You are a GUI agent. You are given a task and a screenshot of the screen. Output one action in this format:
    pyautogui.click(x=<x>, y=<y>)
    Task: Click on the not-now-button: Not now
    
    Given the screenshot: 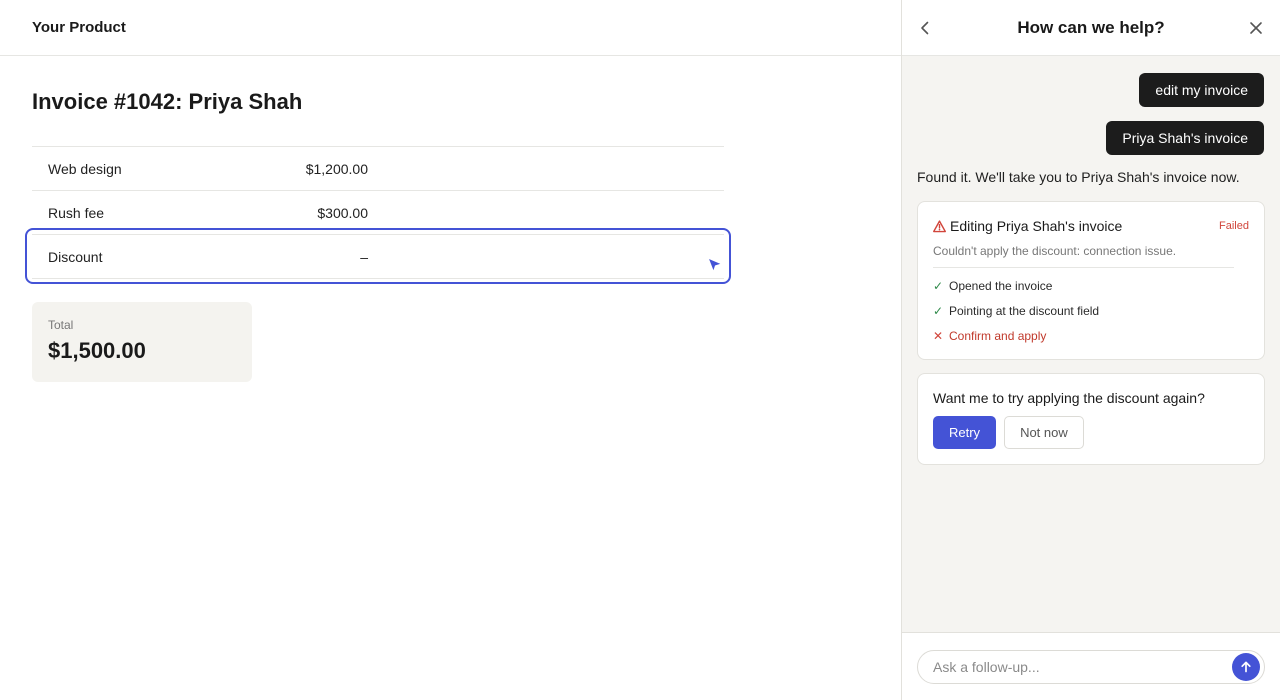 What is the action you would take?
    pyautogui.click(x=1044, y=432)
    